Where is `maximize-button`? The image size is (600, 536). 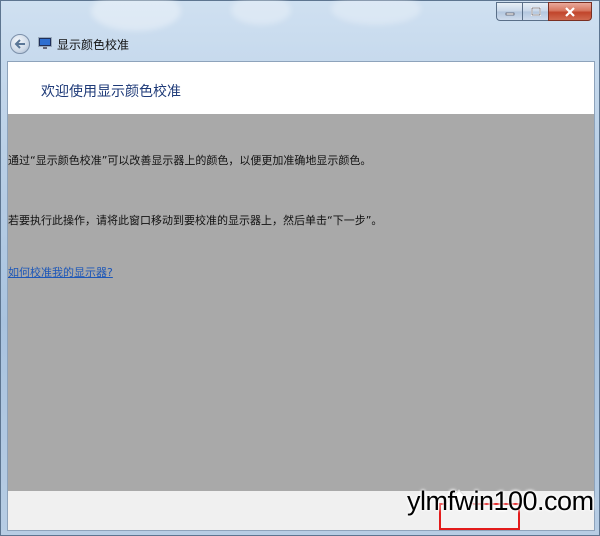 maximize-button is located at coordinates (535, 11).